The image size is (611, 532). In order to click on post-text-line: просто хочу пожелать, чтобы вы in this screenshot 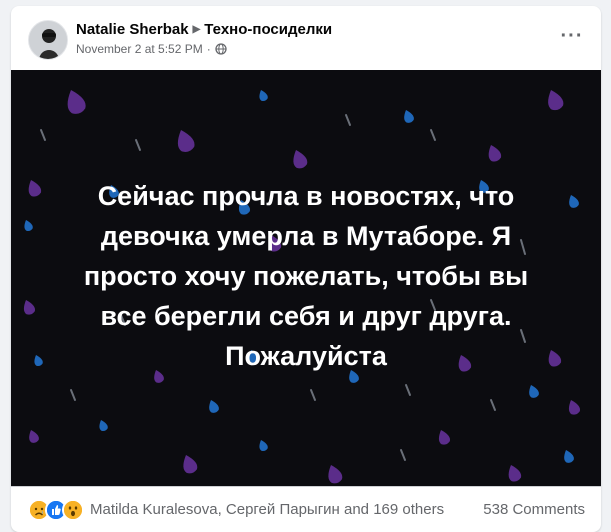, I will do `click(306, 276)`.